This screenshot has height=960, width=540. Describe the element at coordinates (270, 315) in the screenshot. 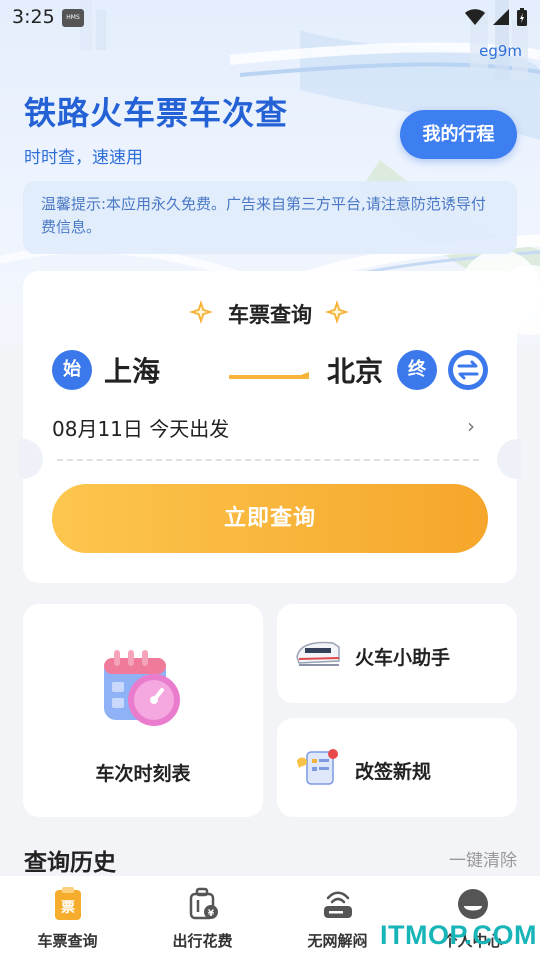

I see `ticket-search-title: 车票查询` at that location.